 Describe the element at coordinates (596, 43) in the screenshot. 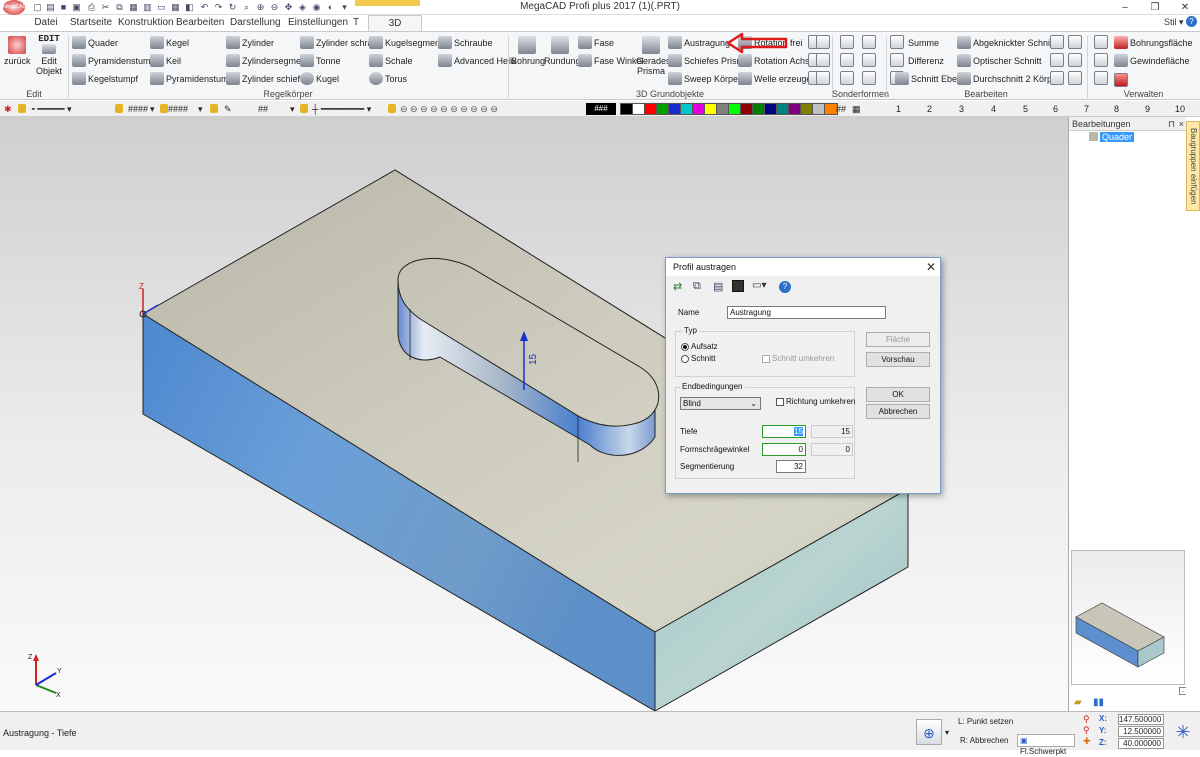

I see `ribbon-fase: Fase` at that location.